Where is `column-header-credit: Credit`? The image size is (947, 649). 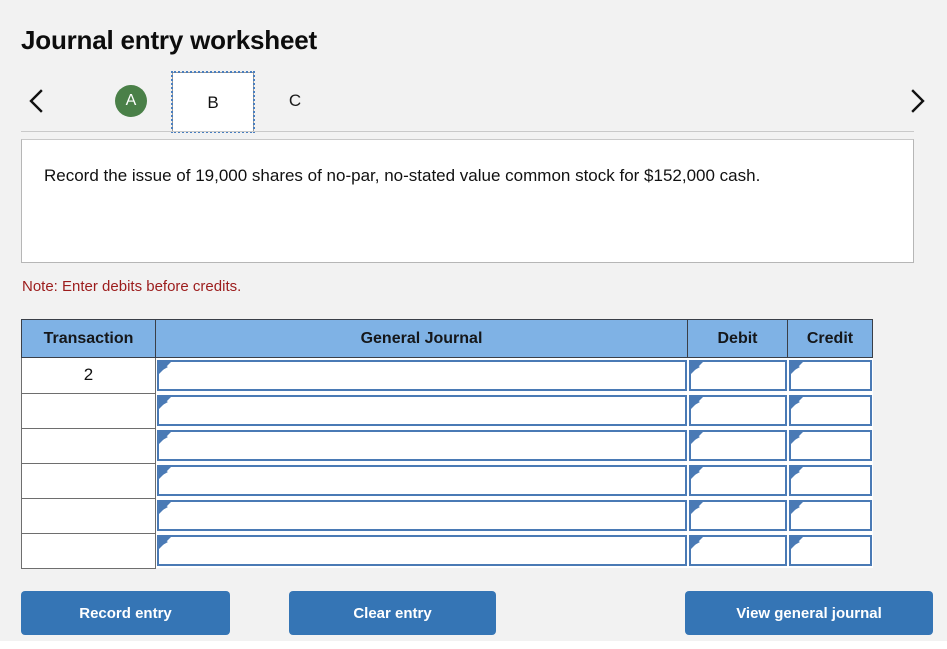 column-header-credit: Credit is located at coordinates (830, 338).